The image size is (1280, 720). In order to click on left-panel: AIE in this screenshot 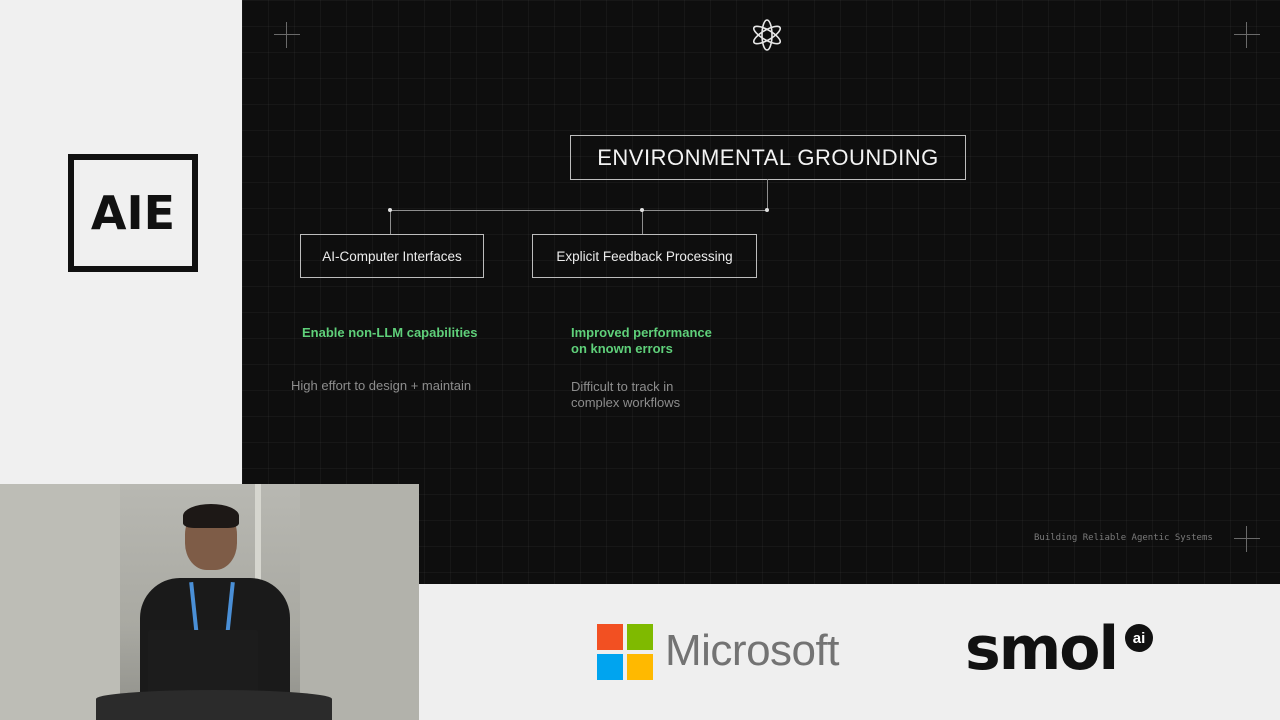, I will do `click(121, 242)`.